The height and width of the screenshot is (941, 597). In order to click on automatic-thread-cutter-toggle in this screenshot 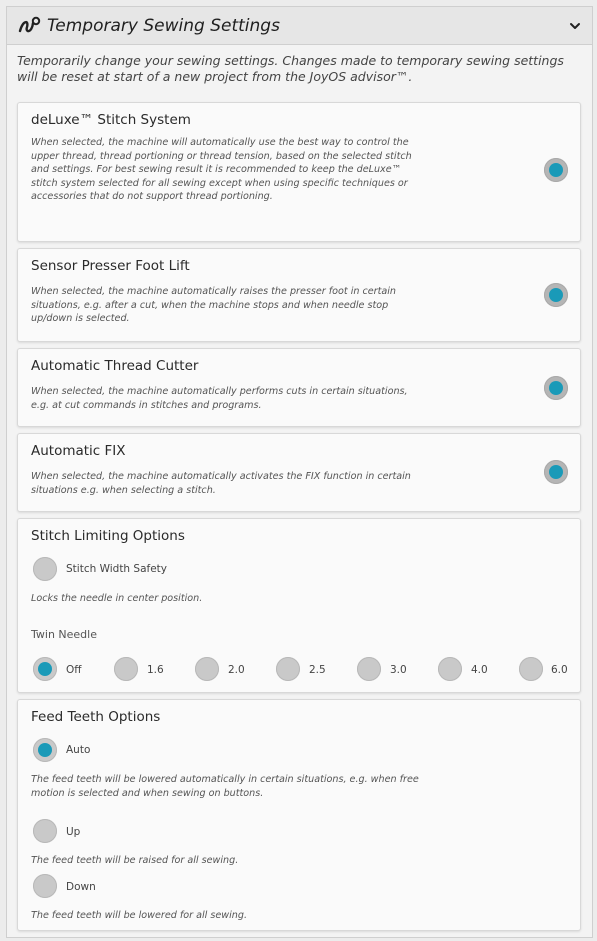, I will do `click(556, 388)`.